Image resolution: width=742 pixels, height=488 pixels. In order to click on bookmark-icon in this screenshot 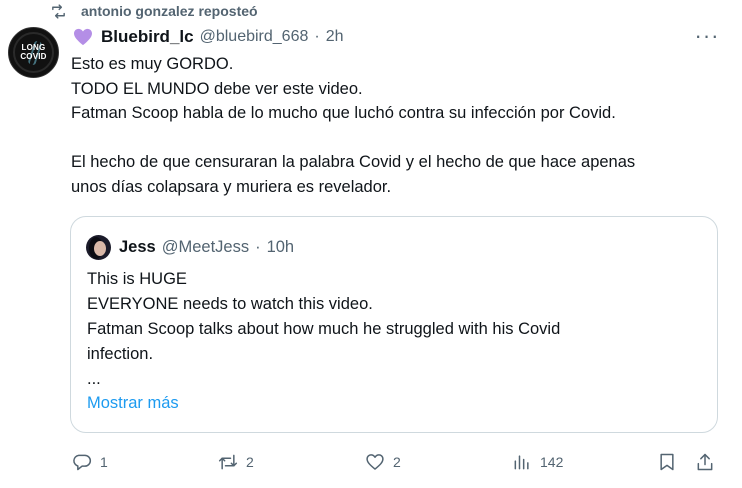, I will do `click(667, 462)`.